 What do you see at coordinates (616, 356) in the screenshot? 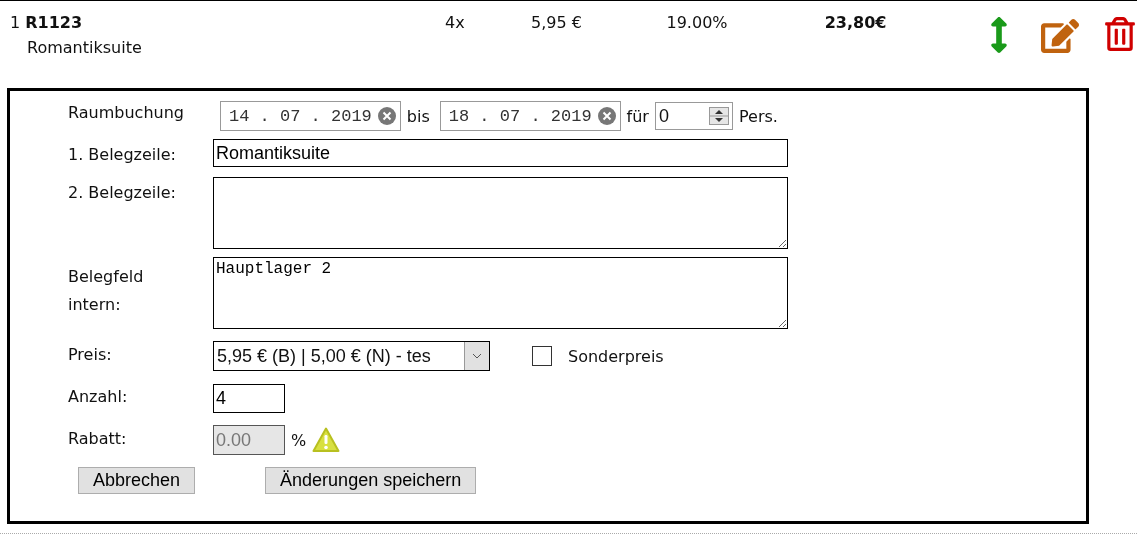
I see `checkbox-label: Sonderpreis` at bounding box center [616, 356].